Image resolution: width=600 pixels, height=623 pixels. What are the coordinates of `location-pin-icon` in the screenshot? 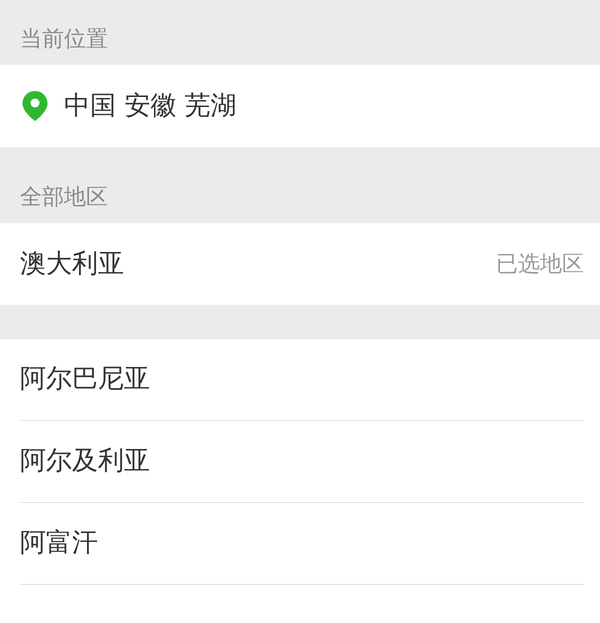 It's located at (35, 106).